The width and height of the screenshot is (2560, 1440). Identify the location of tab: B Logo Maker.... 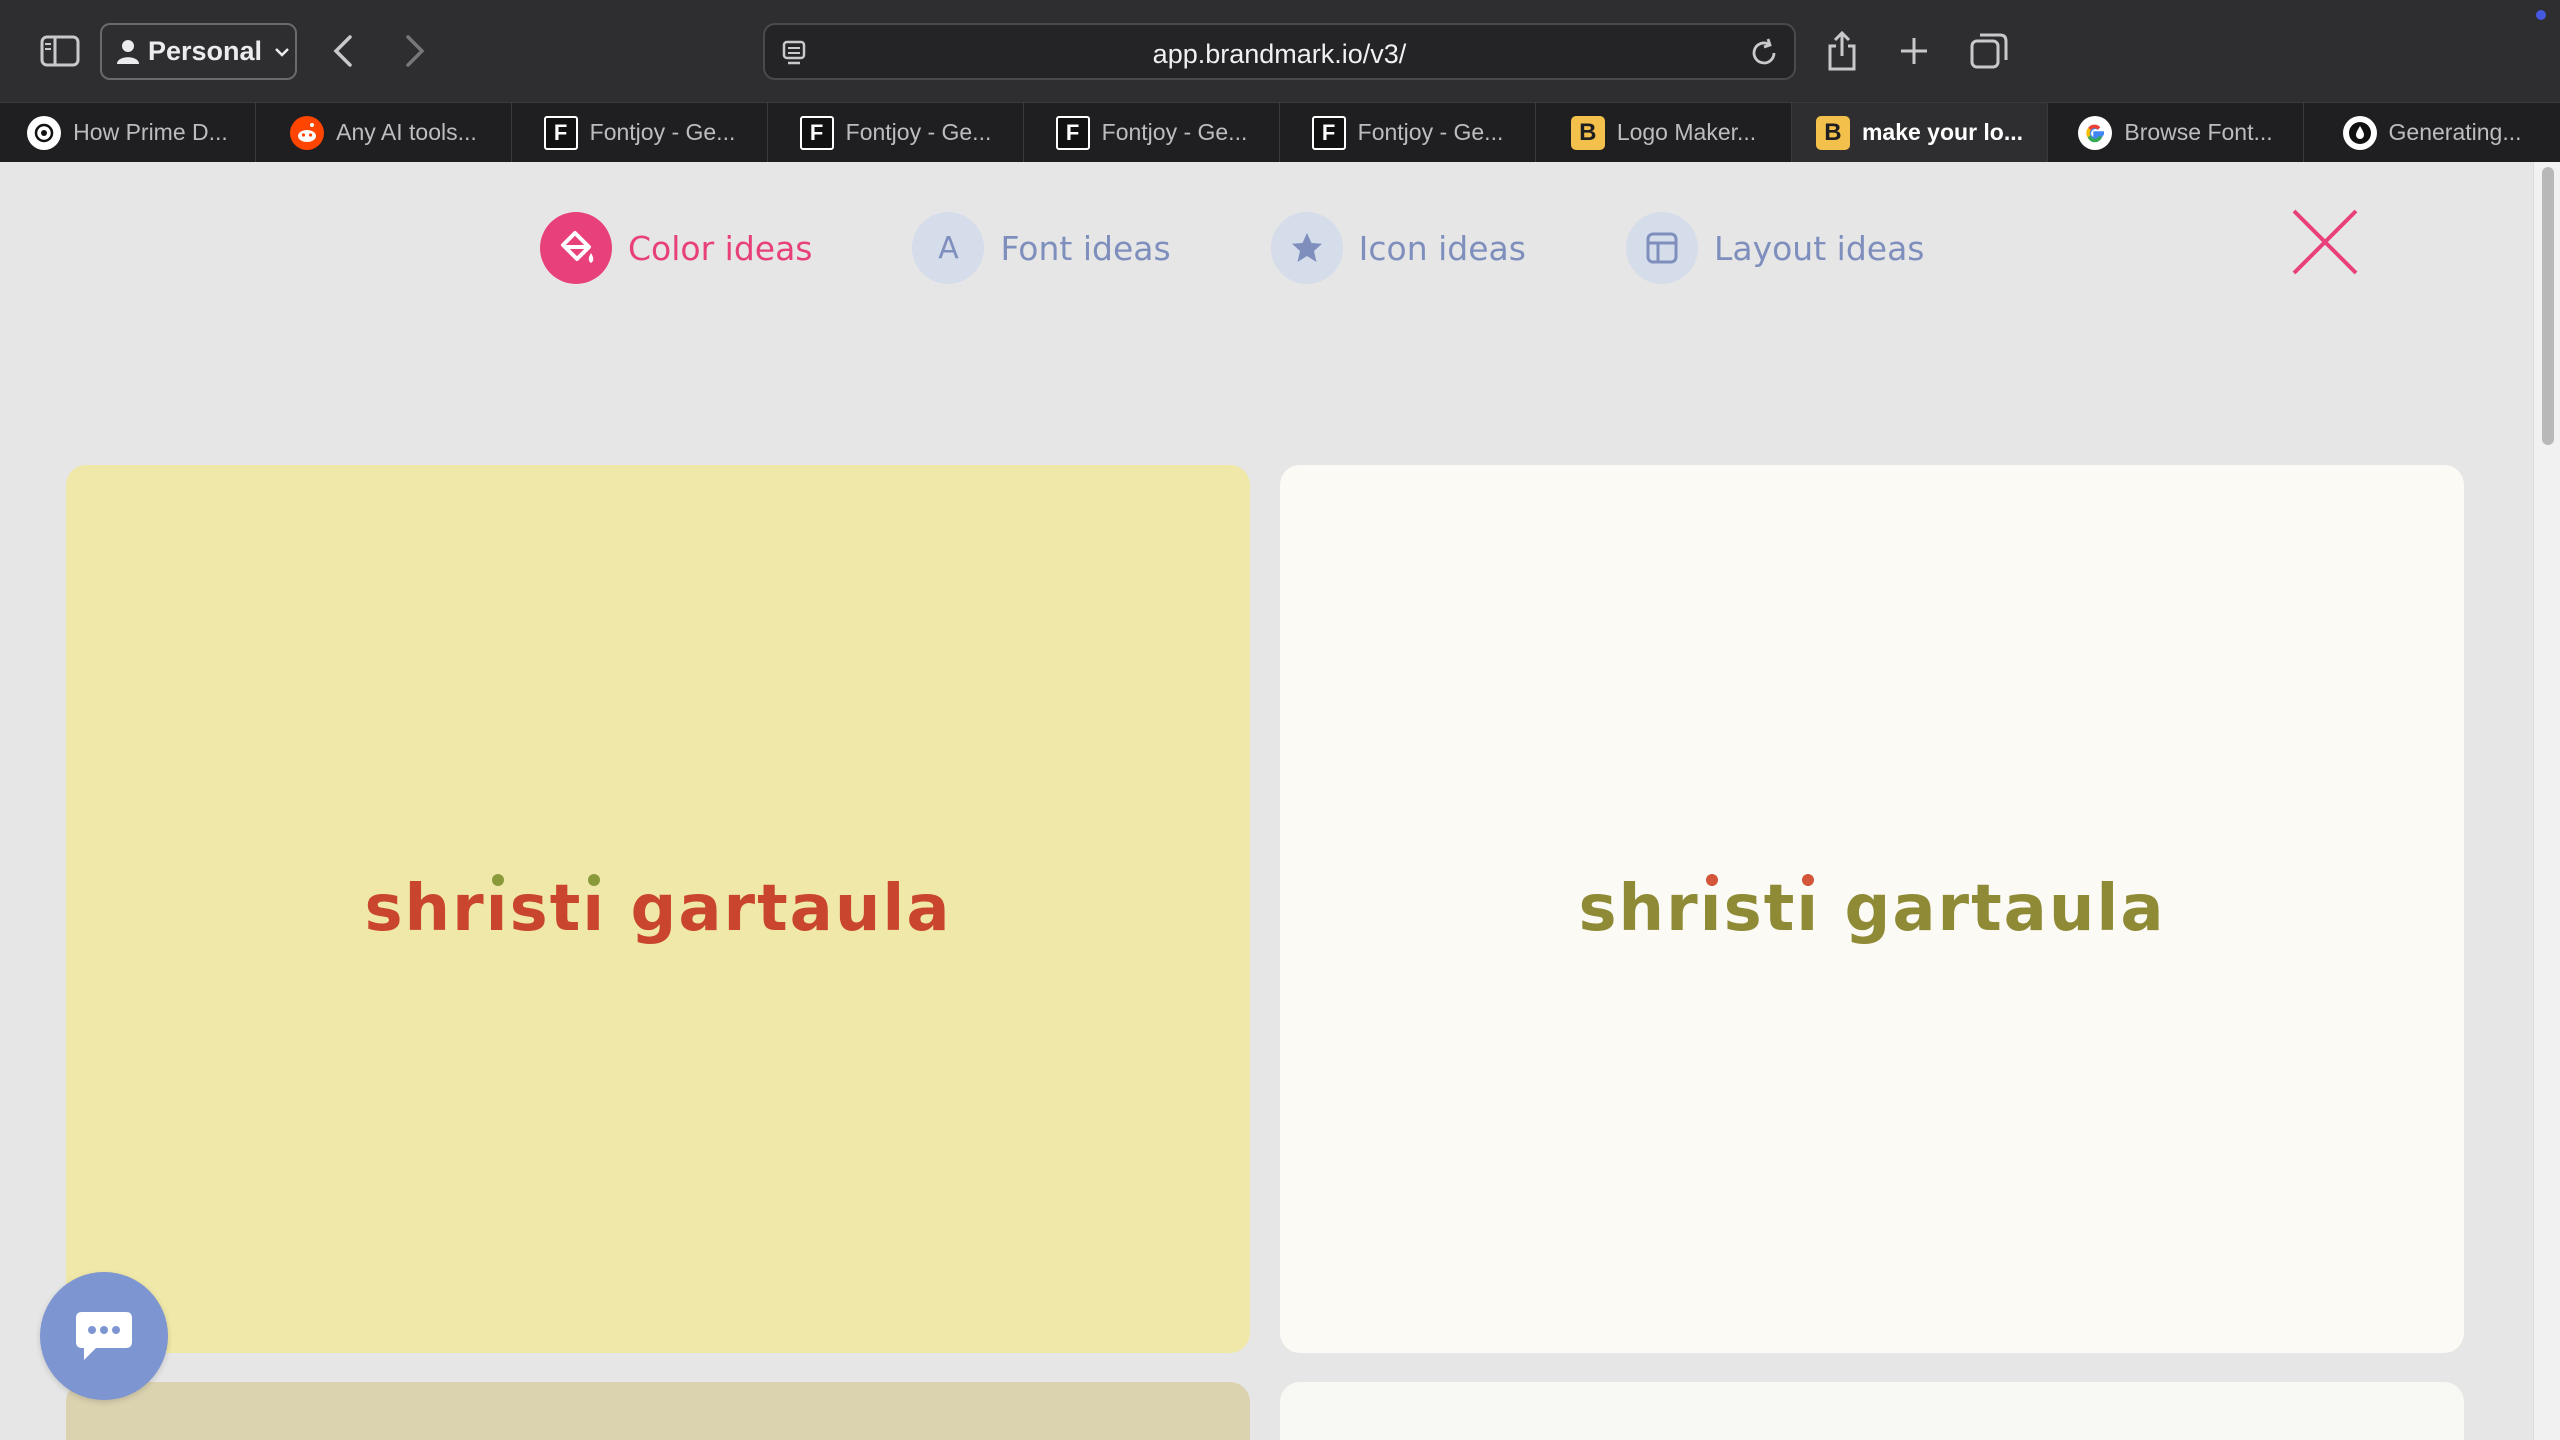
(1664, 132).